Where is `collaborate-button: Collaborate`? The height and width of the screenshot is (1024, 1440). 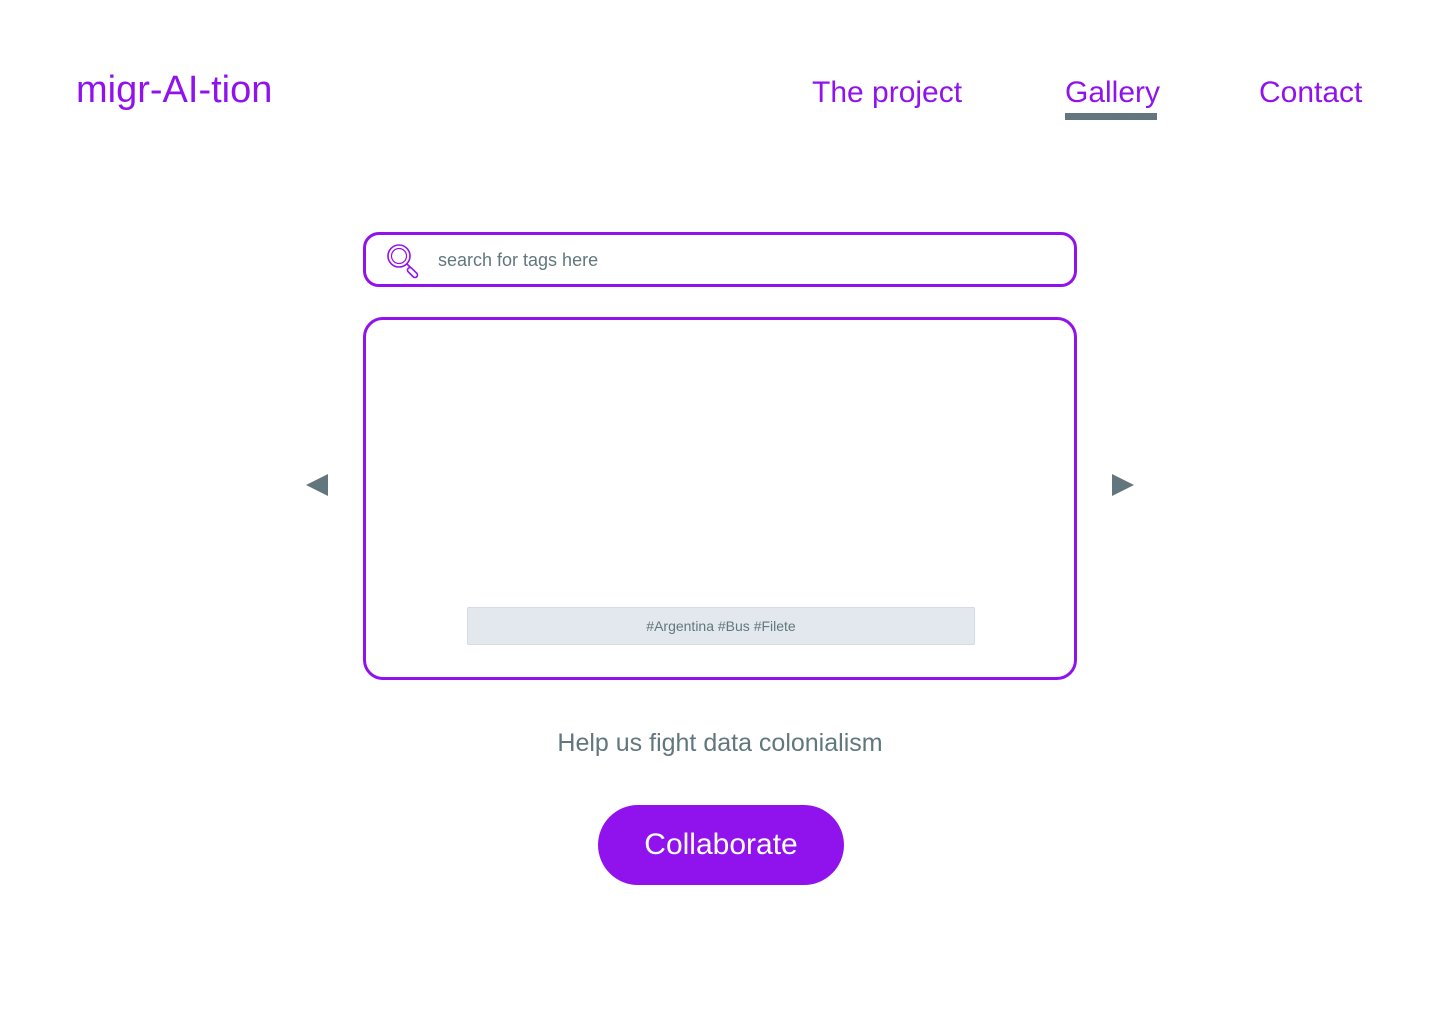
collaborate-button: Collaborate is located at coordinates (721, 845).